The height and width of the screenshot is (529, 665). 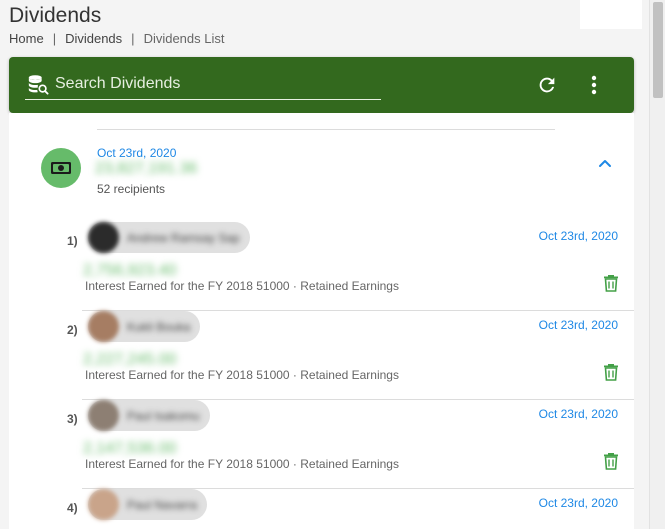 What do you see at coordinates (321, 509) in the screenshot?
I see `recipient-row: 4) Paul Navarra Oct 23rd, 2020` at bounding box center [321, 509].